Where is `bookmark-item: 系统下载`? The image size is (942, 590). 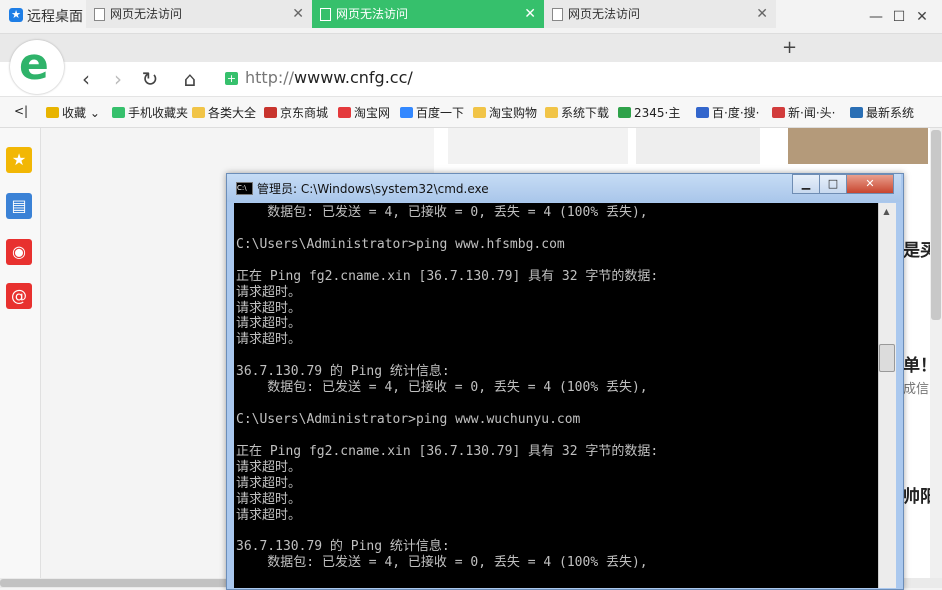 bookmark-item: 系统下载 is located at coordinates (577, 112).